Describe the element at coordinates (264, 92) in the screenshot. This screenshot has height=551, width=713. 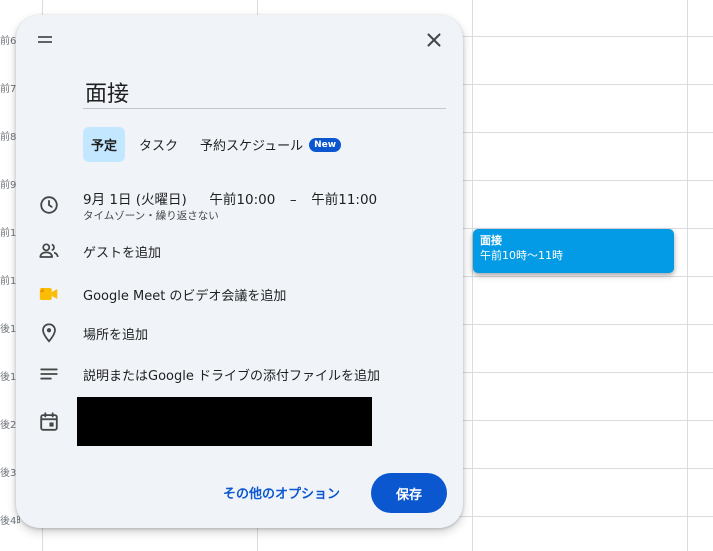
I see `event-title-input` at that location.